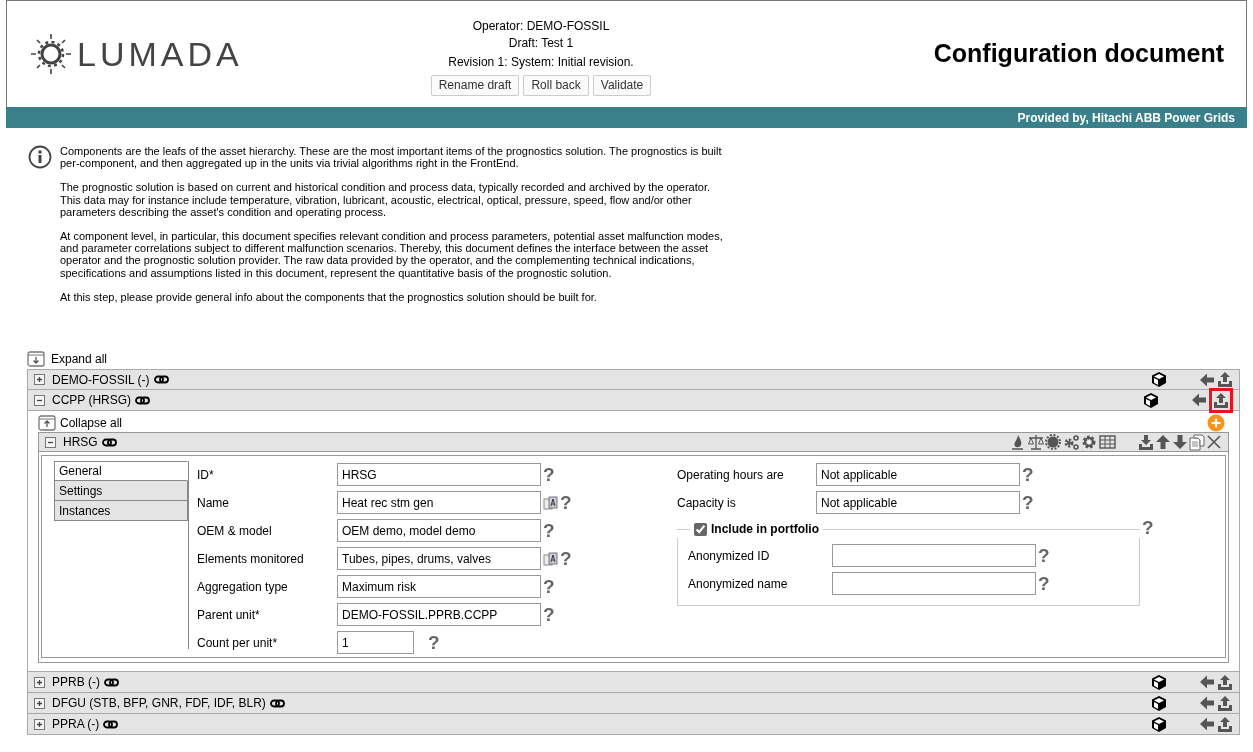 This screenshot has width=1253, height=752. Describe the element at coordinates (101, 380) in the screenshot. I see `unit-label: DEMO-FOSSIL (-)` at that location.